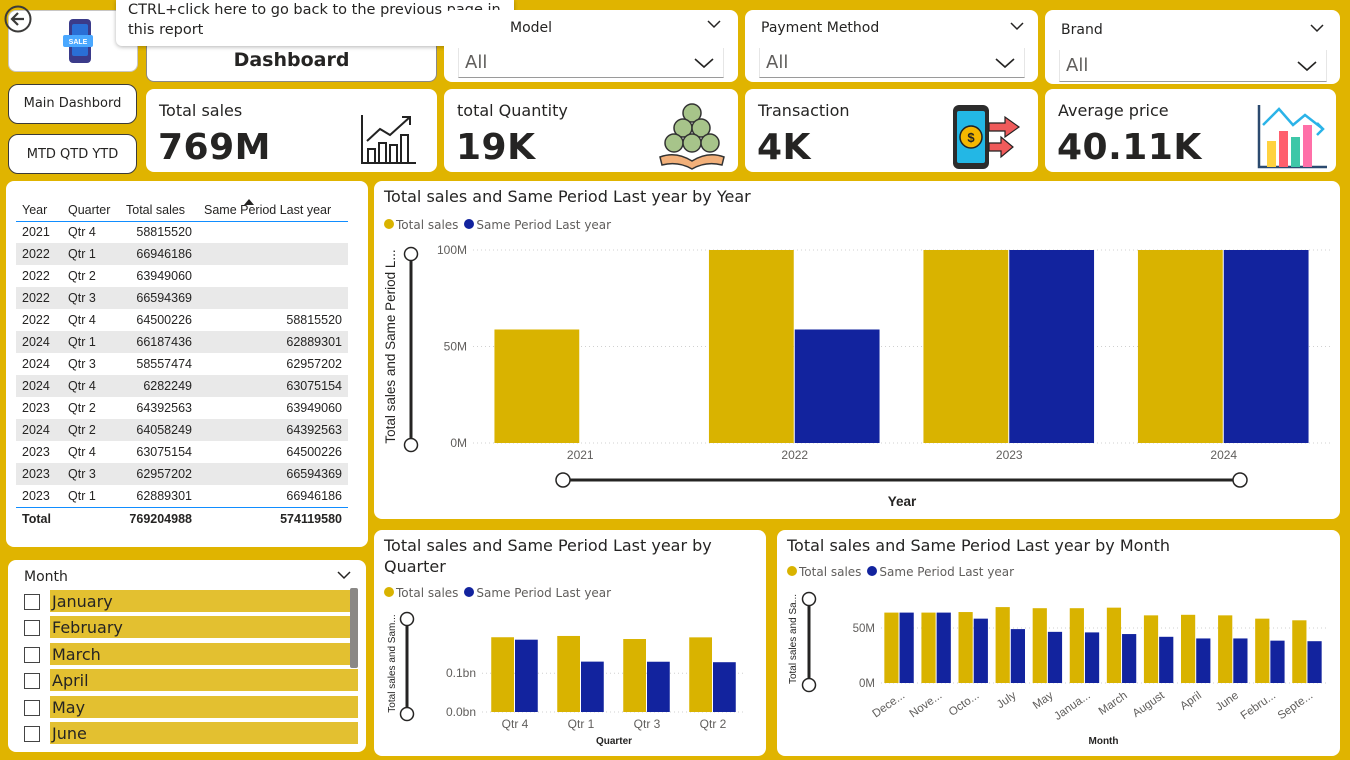 The width and height of the screenshot is (1350, 760). I want to click on x-axis-title: Year, so click(902, 501).